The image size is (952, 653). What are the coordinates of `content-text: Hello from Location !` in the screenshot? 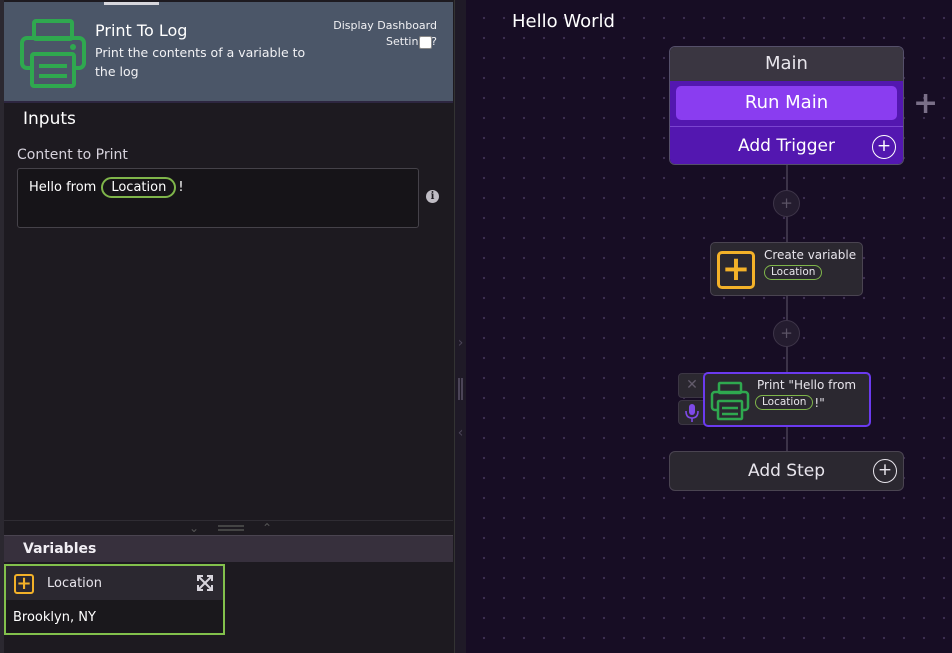 It's located at (106, 187).